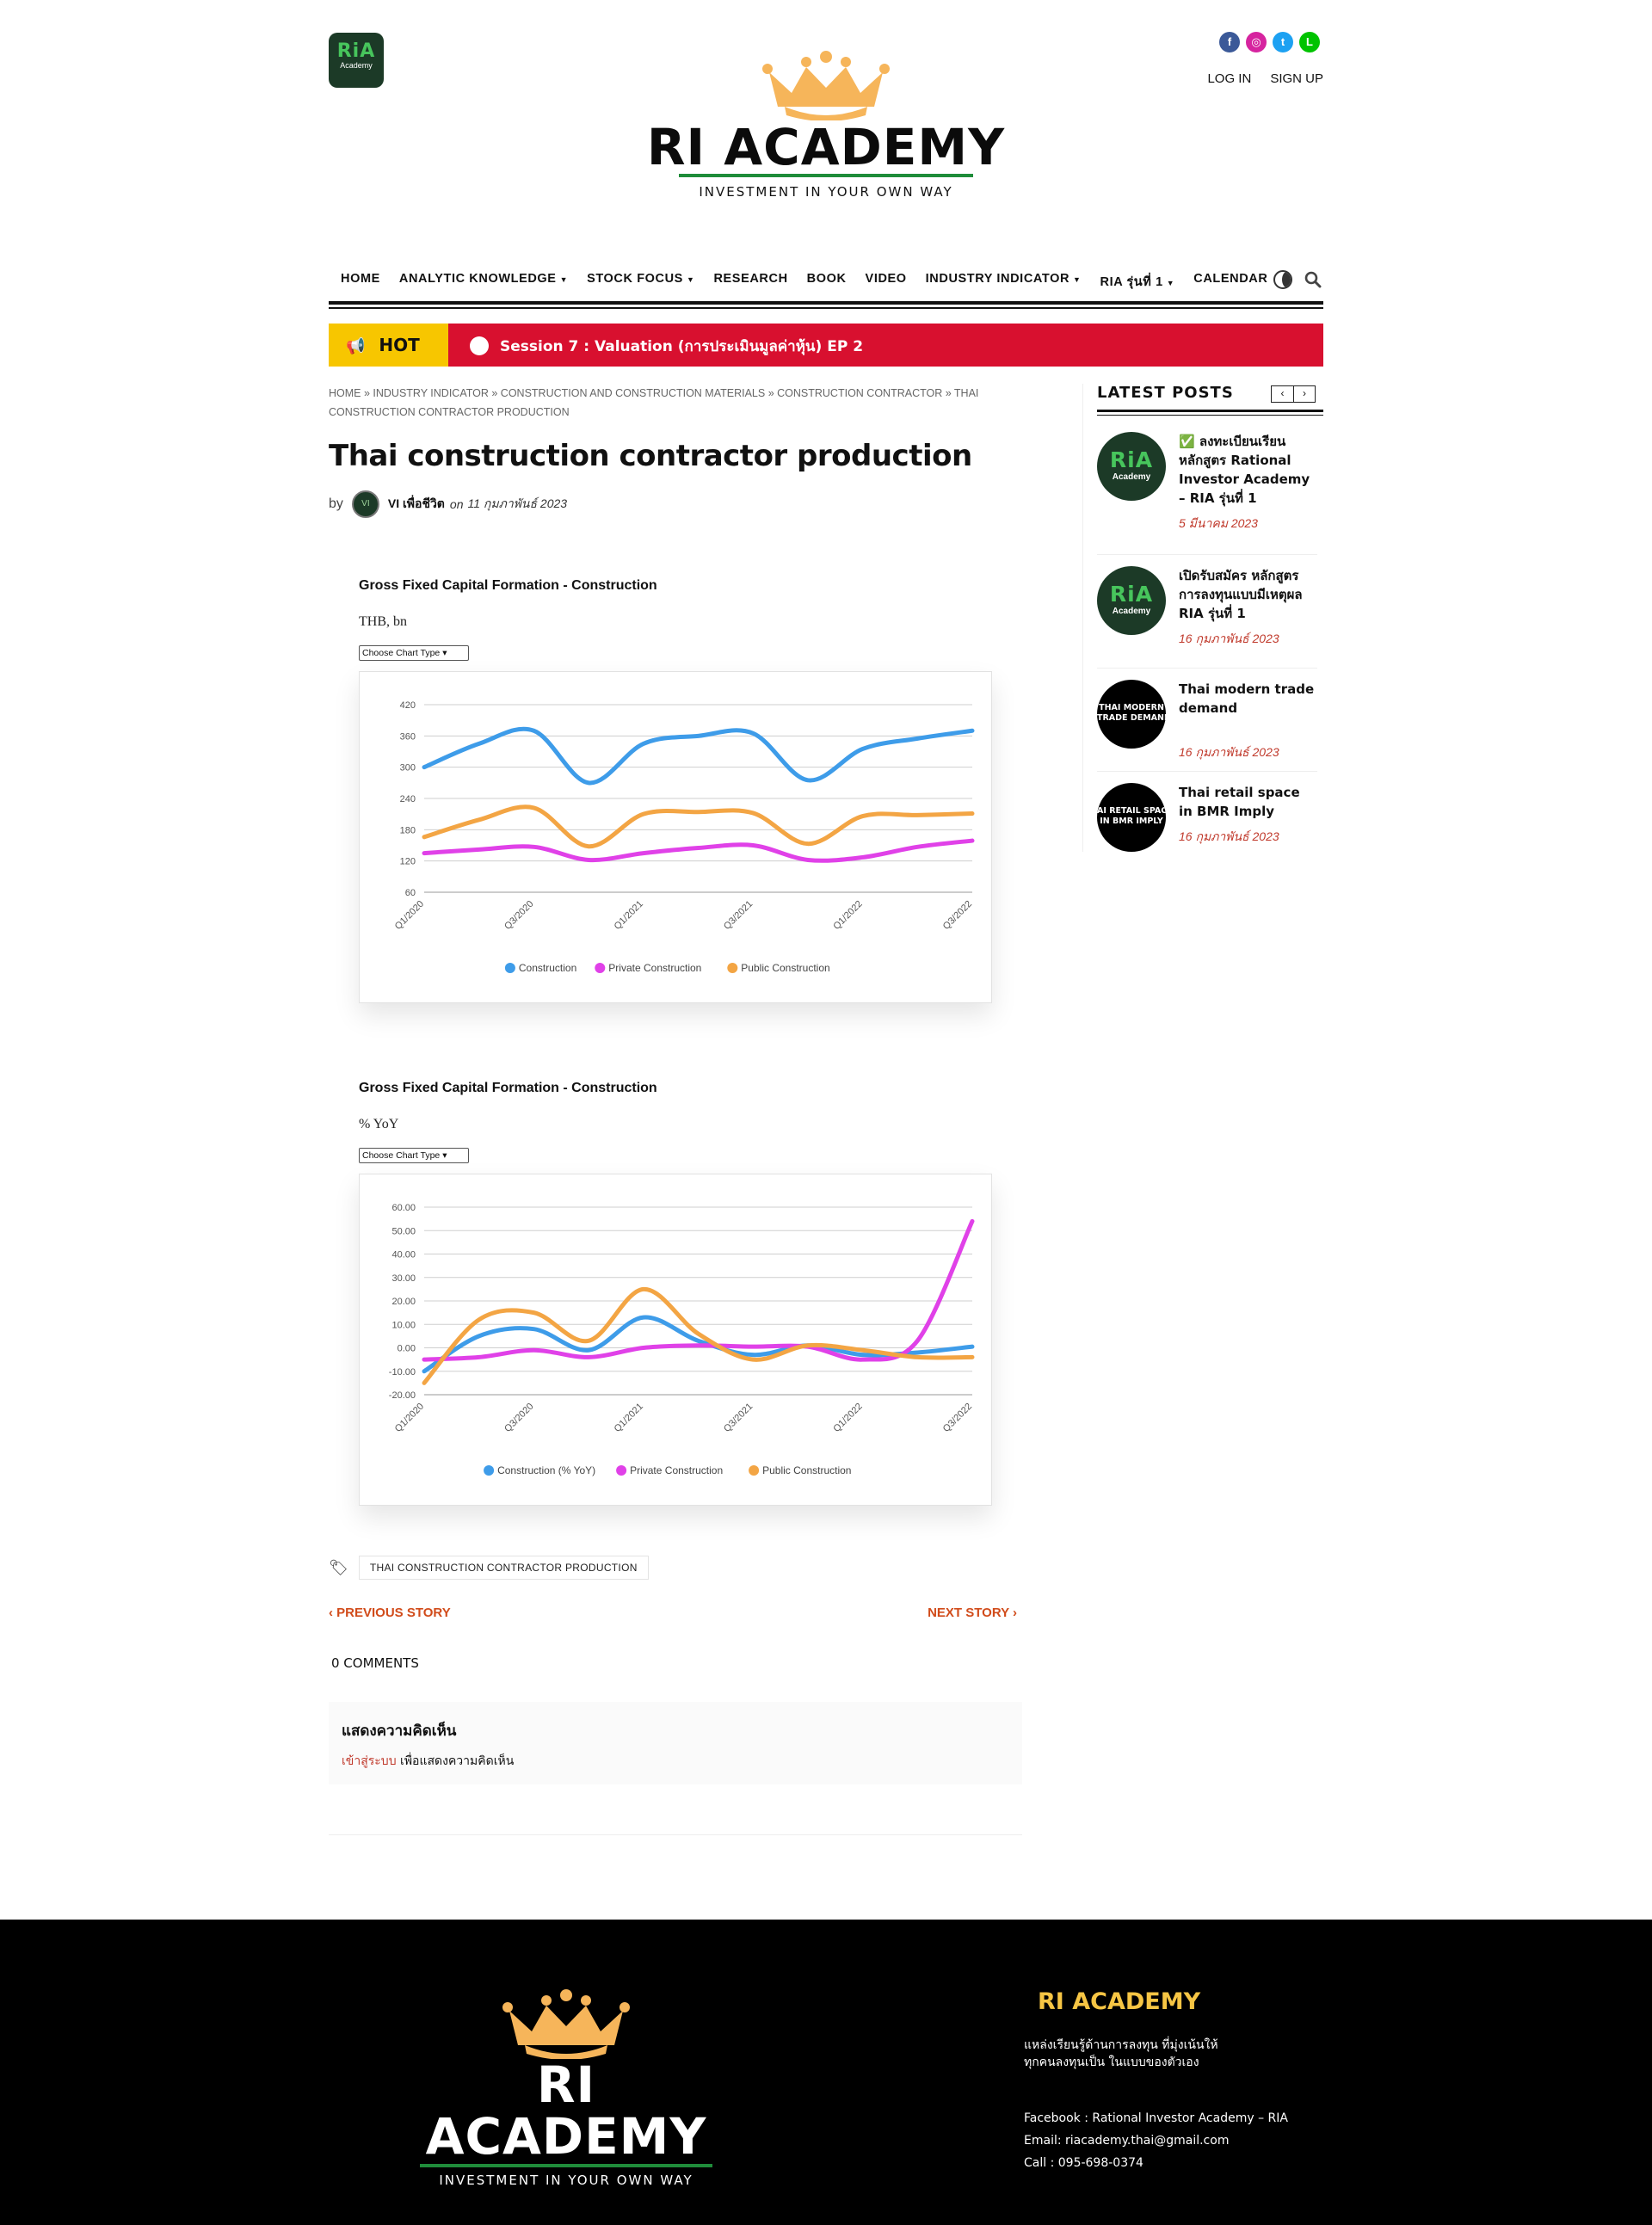 This screenshot has height=2225, width=1652. Describe the element at coordinates (886, 279) in the screenshot. I see `nav-item-label: VIDEO` at that location.